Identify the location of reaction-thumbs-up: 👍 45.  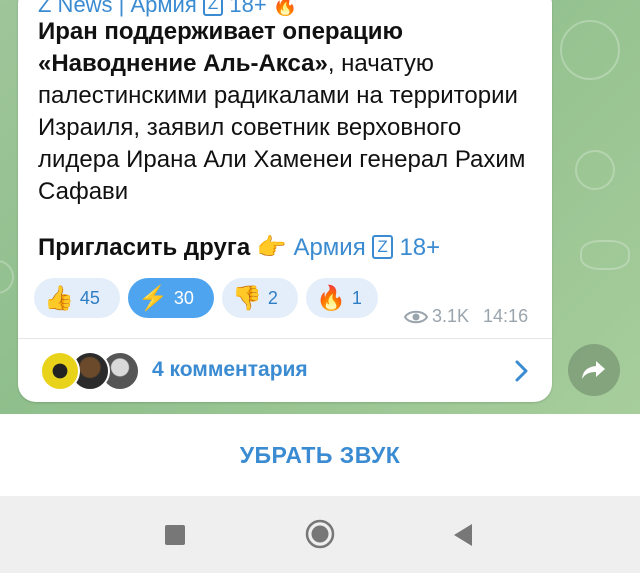
(77, 298).